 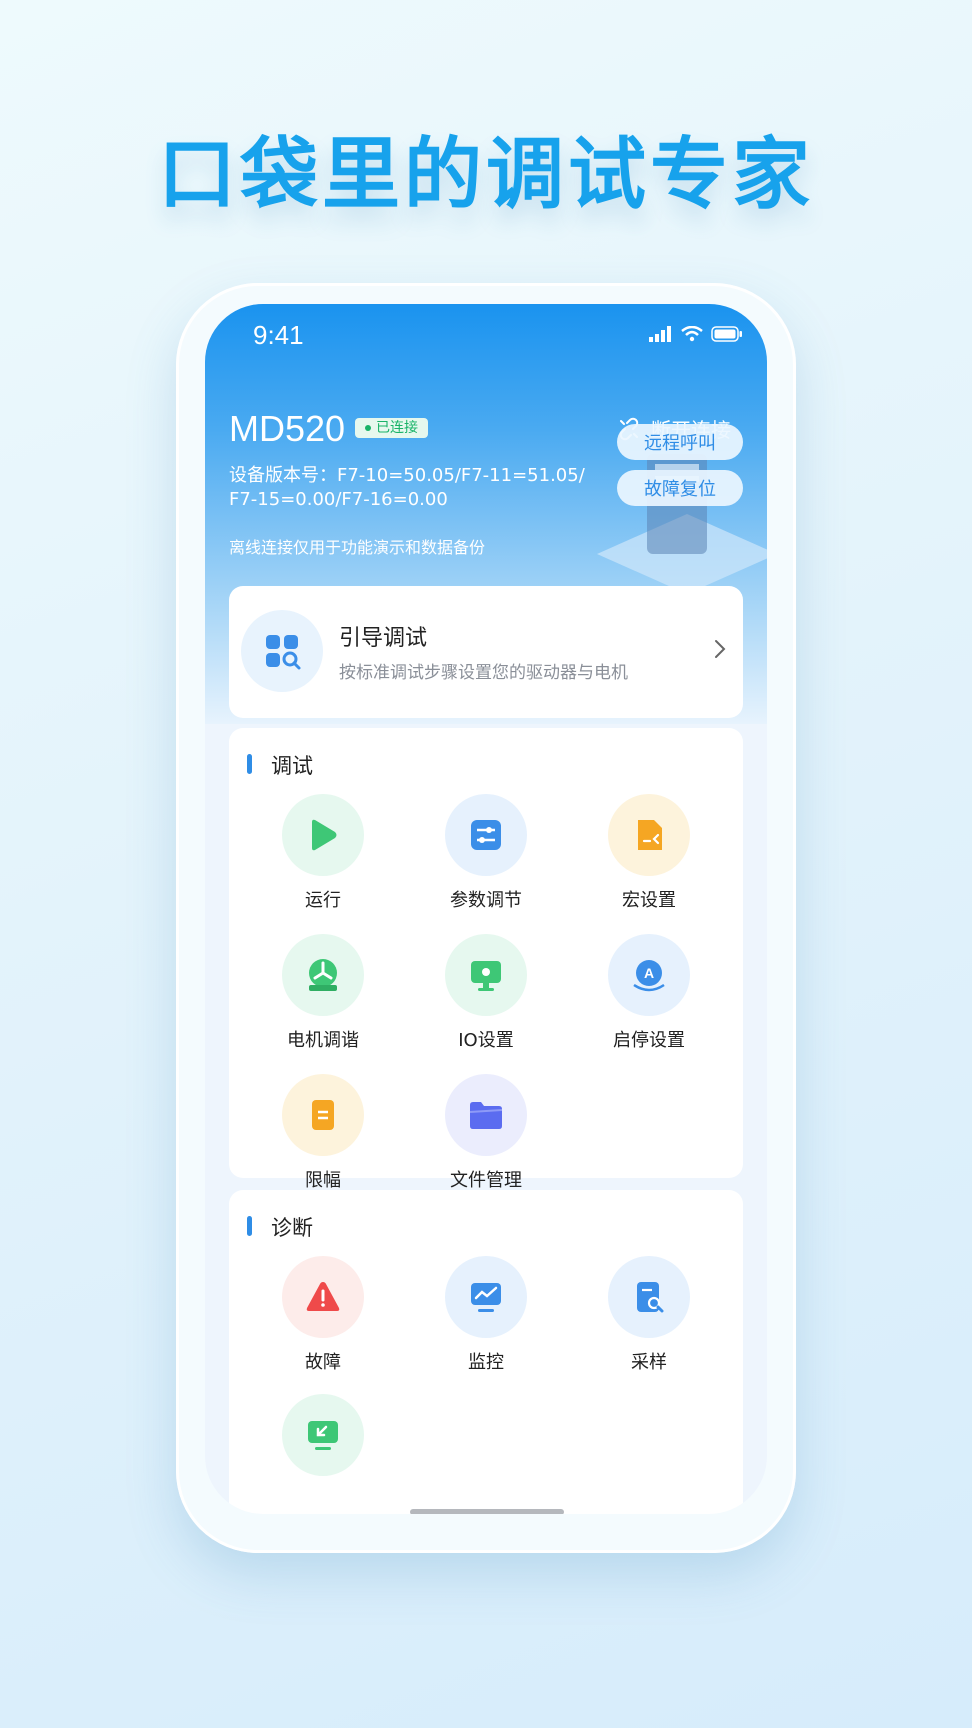 I want to click on status-bar: 9:41, so click(x=486, y=336).